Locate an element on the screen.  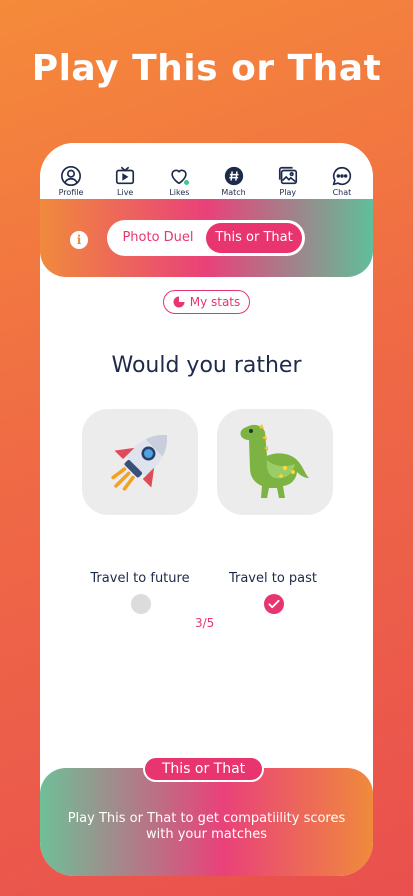
tab-chat: Chat is located at coordinates (342, 182).